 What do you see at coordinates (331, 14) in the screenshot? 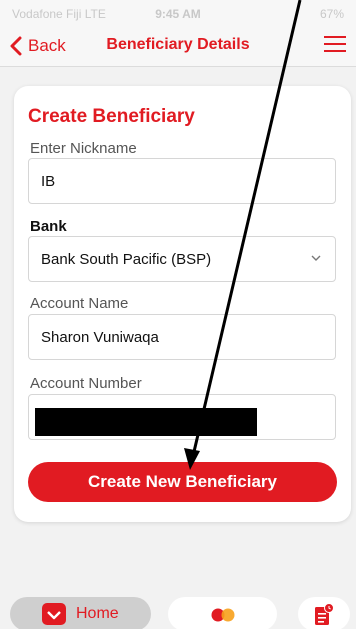
I see `battery-label: 67%` at bounding box center [331, 14].